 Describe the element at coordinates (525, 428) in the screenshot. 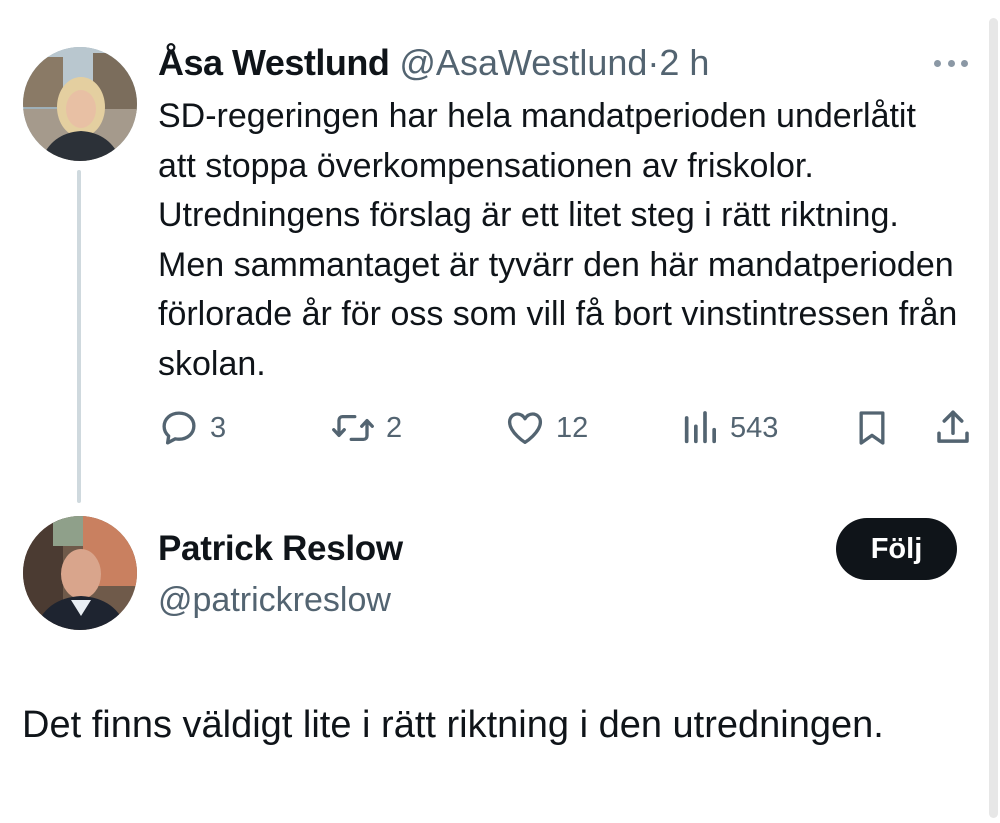

I see `heart-icon` at that location.